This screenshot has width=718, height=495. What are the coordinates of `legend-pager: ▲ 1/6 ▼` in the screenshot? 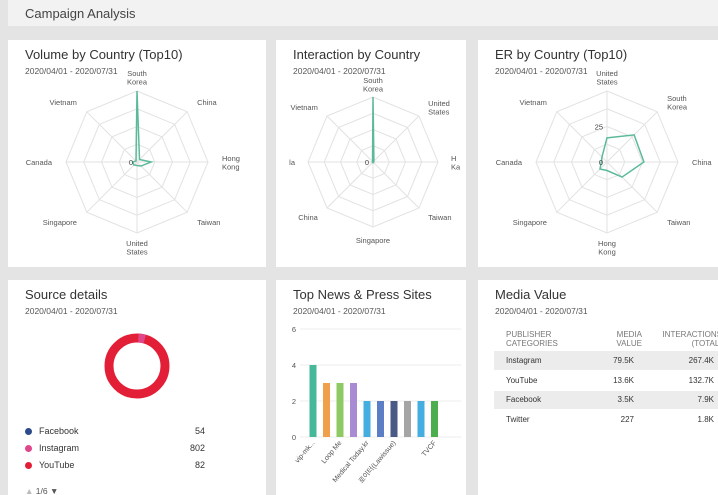 It's located at (41, 490).